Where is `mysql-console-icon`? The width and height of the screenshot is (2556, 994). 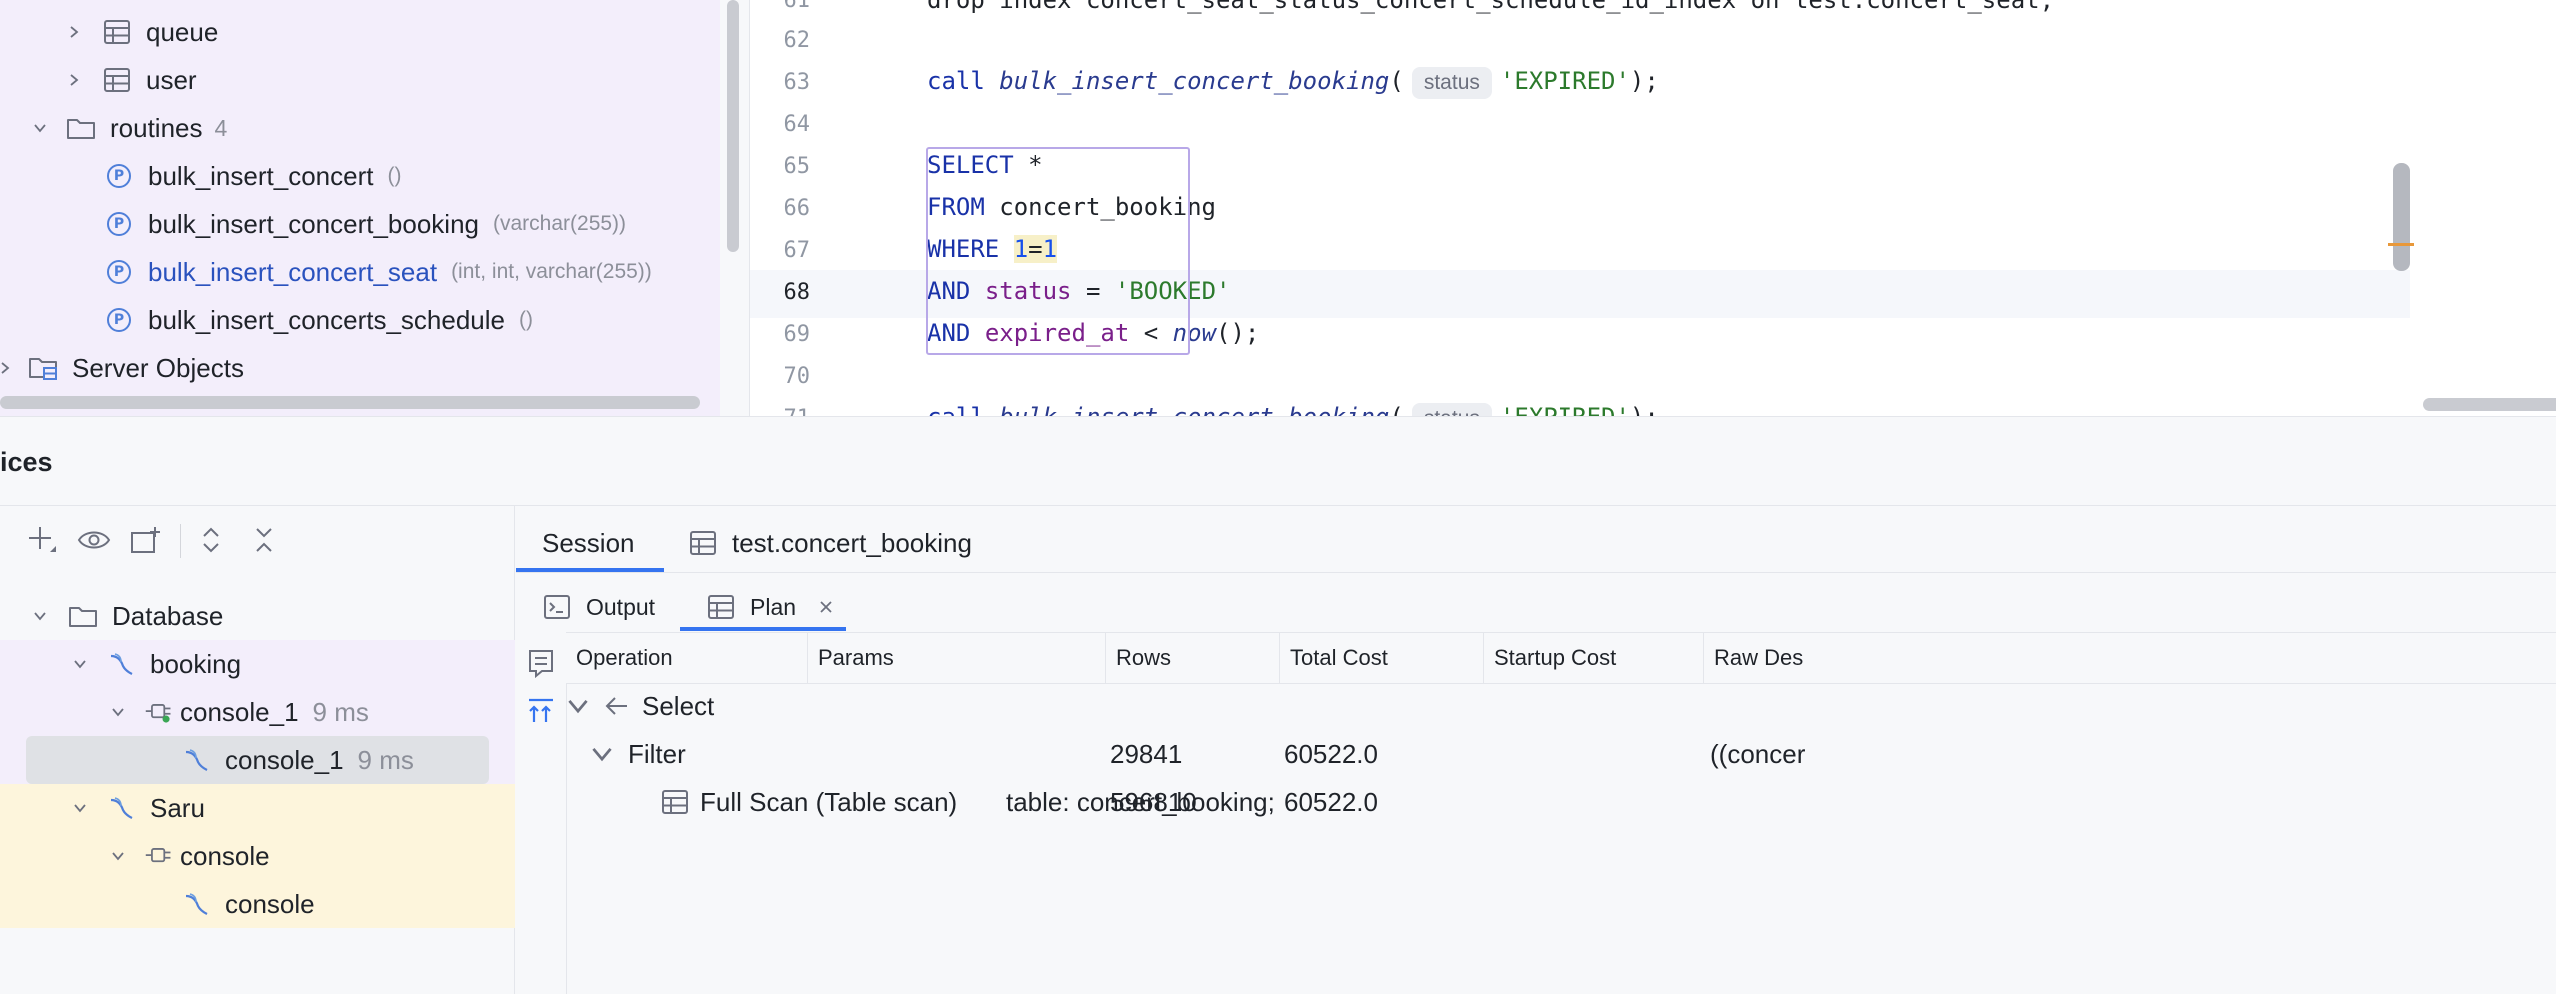 mysql-console-icon is located at coordinates (196, 760).